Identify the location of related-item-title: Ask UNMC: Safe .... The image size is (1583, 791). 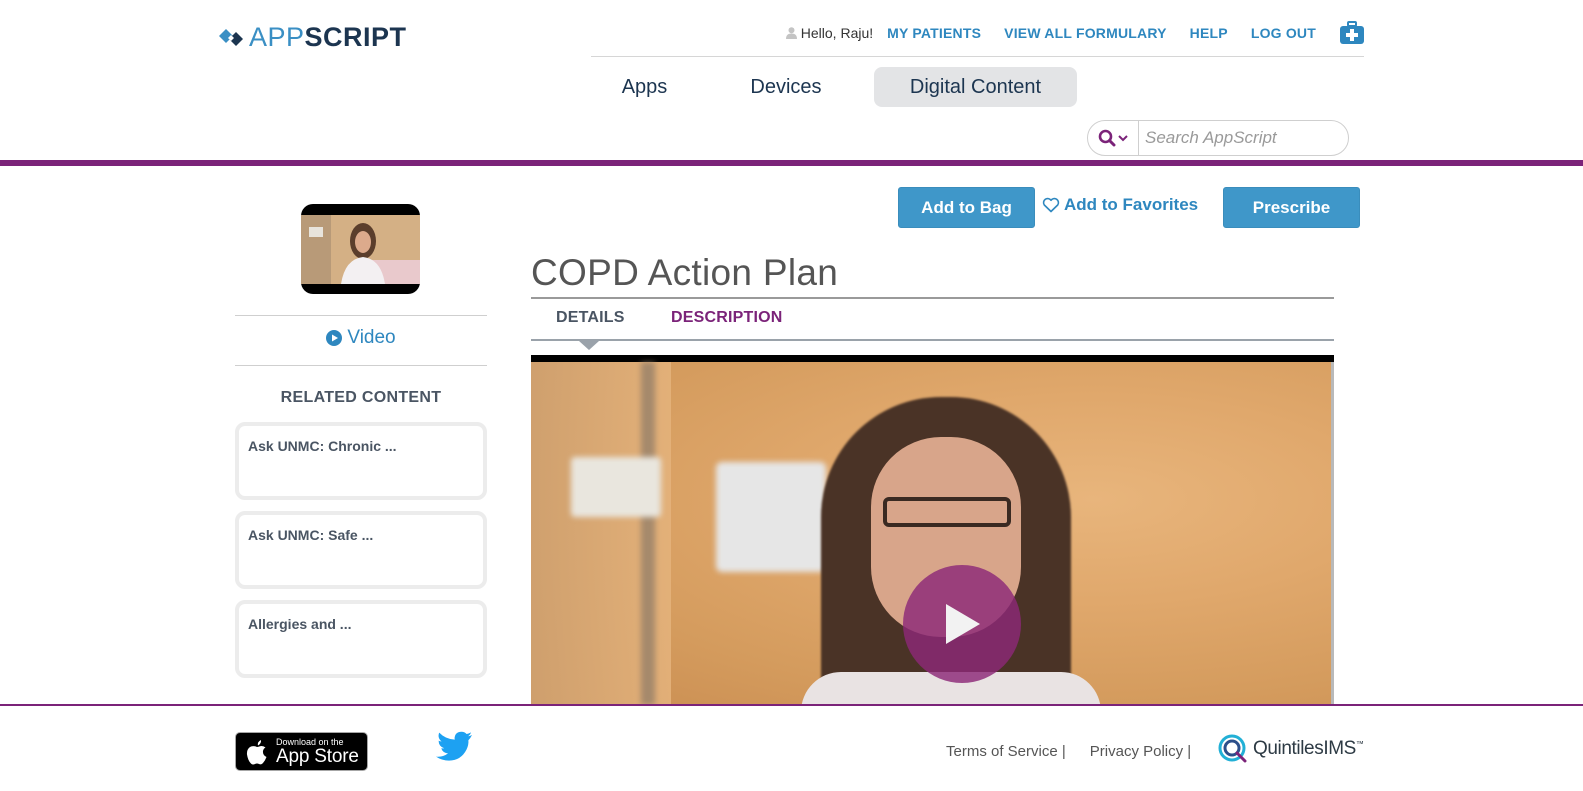
(311, 535).